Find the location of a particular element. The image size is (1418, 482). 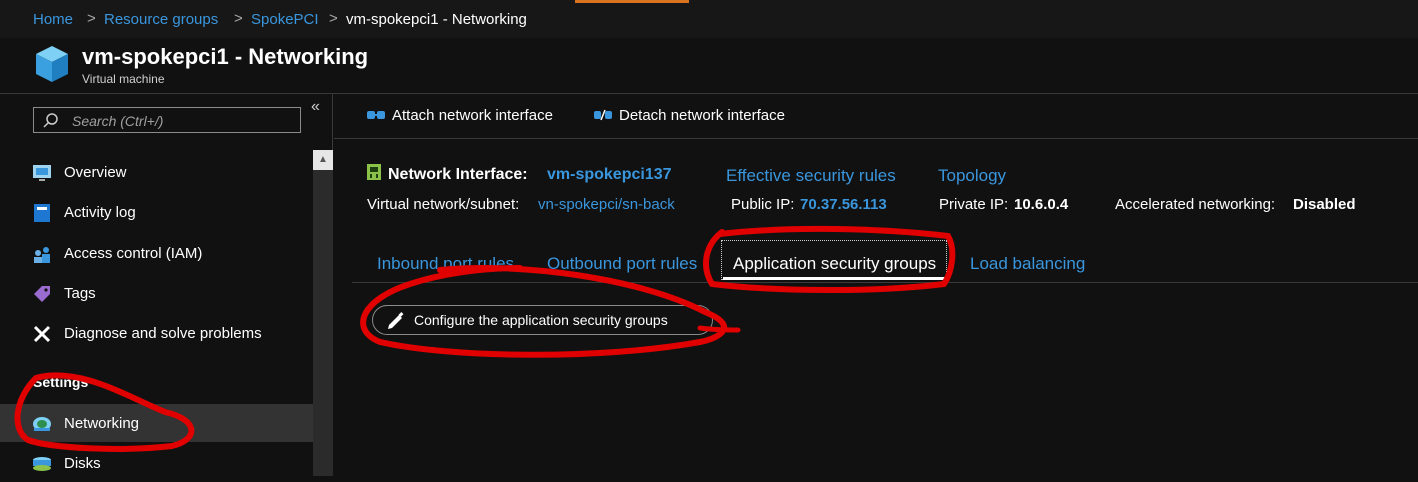

settings-section-header: Settings is located at coordinates (61, 382).